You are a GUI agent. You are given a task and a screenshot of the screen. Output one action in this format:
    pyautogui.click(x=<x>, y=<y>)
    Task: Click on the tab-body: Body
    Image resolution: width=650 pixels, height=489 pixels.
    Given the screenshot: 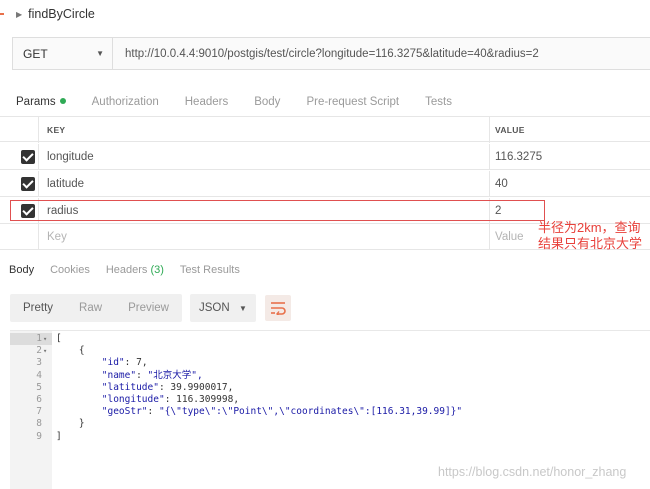 What is the action you would take?
    pyautogui.click(x=267, y=102)
    